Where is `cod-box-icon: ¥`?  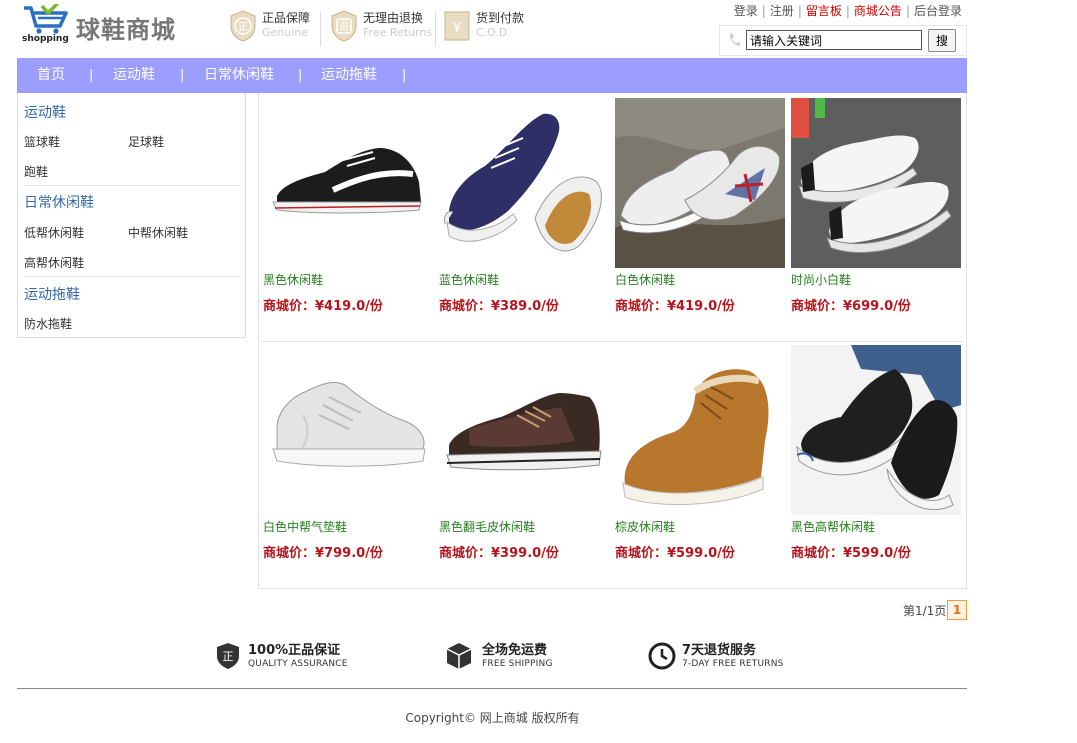
cod-box-icon: ¥ is located at coordinates (457, 26).